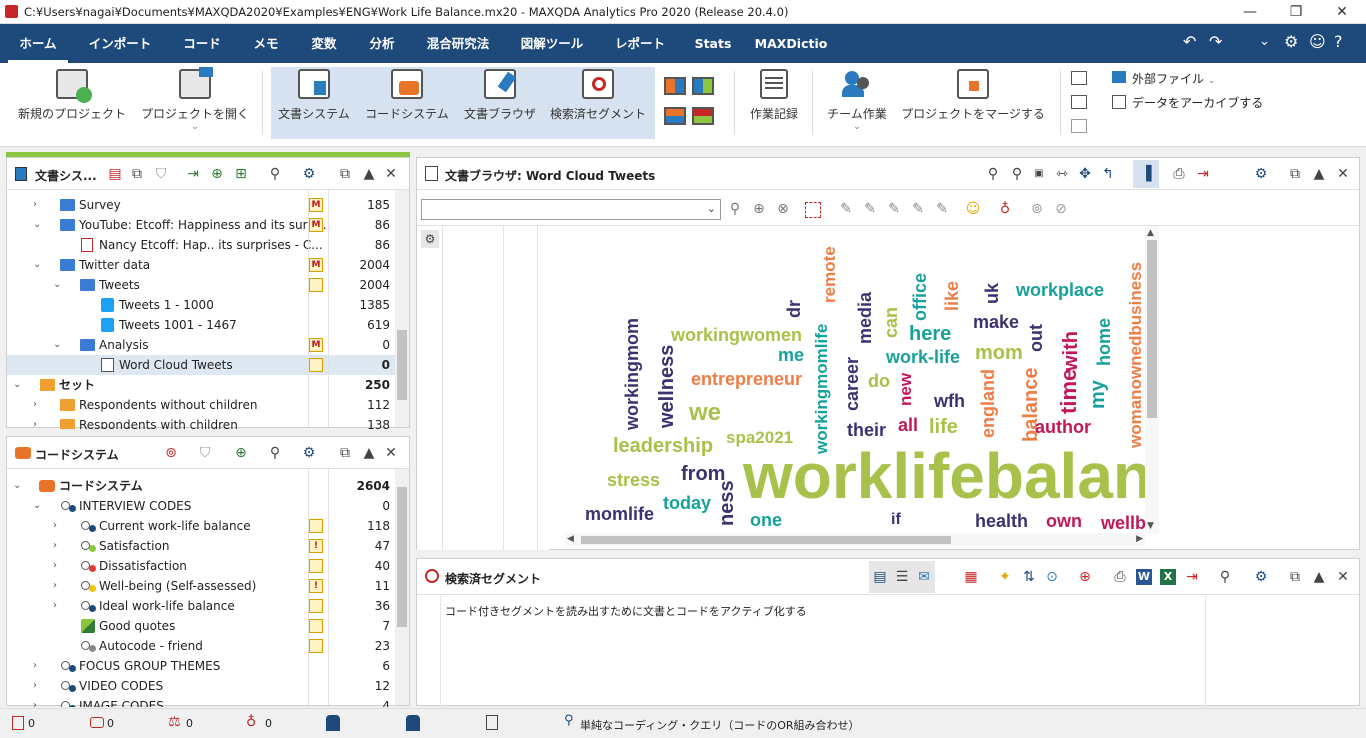  Describe the element at coordinates (1037, 209) in the screenshot. I see `link-icon: ⊚` at that location.